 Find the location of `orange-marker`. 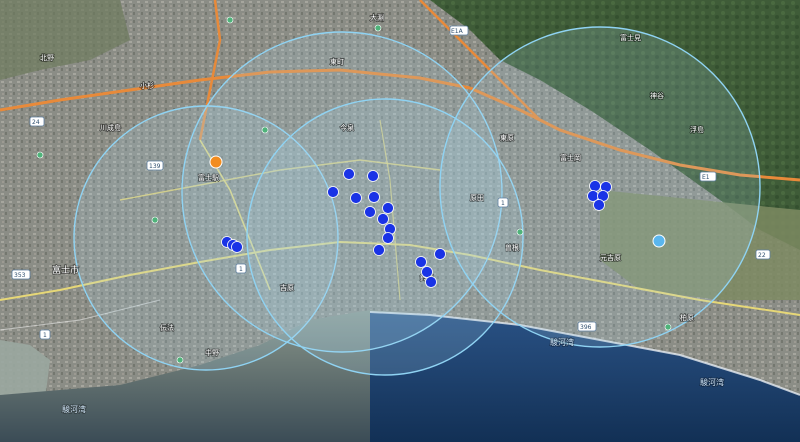

orange-marker is located at coordinates (216, 162).